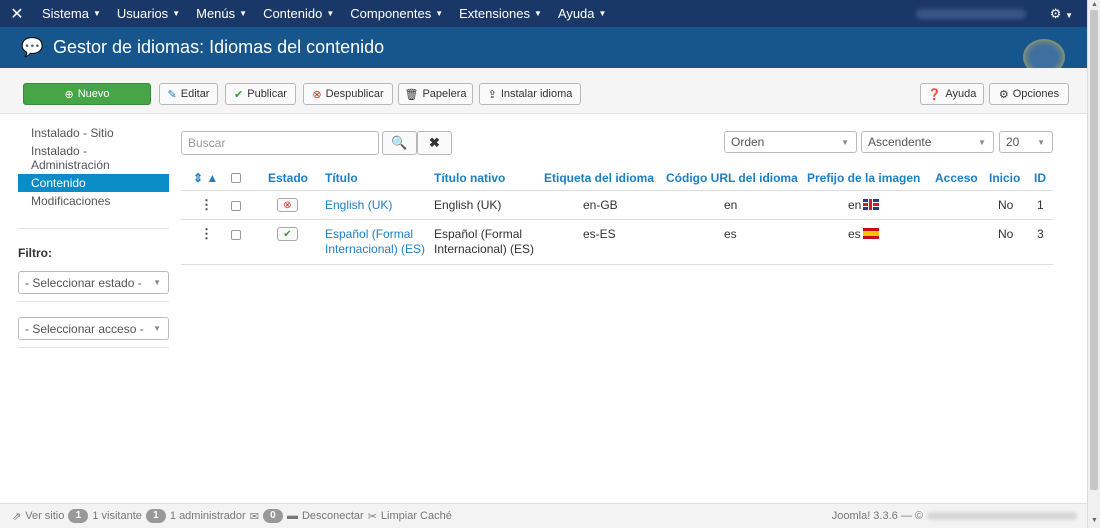  I want to click on image-prefix-text: en, so click(855, 205).